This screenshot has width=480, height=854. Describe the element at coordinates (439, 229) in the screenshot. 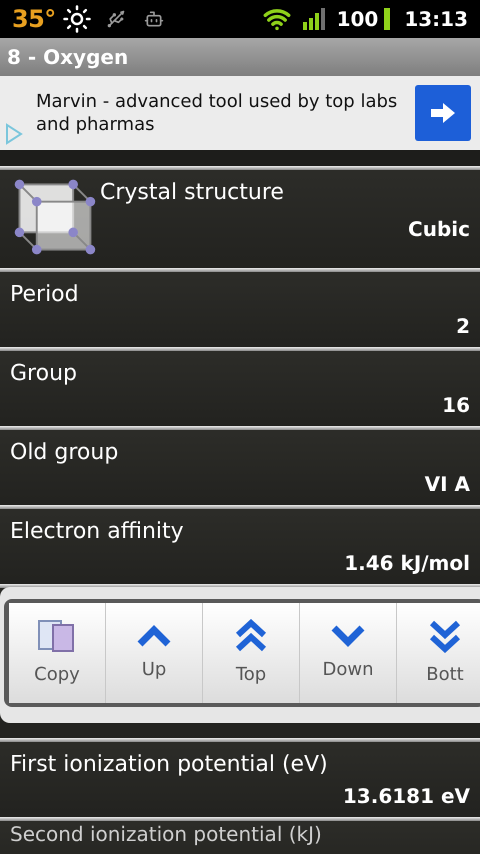

I see `property-value: Cubic` at that location.